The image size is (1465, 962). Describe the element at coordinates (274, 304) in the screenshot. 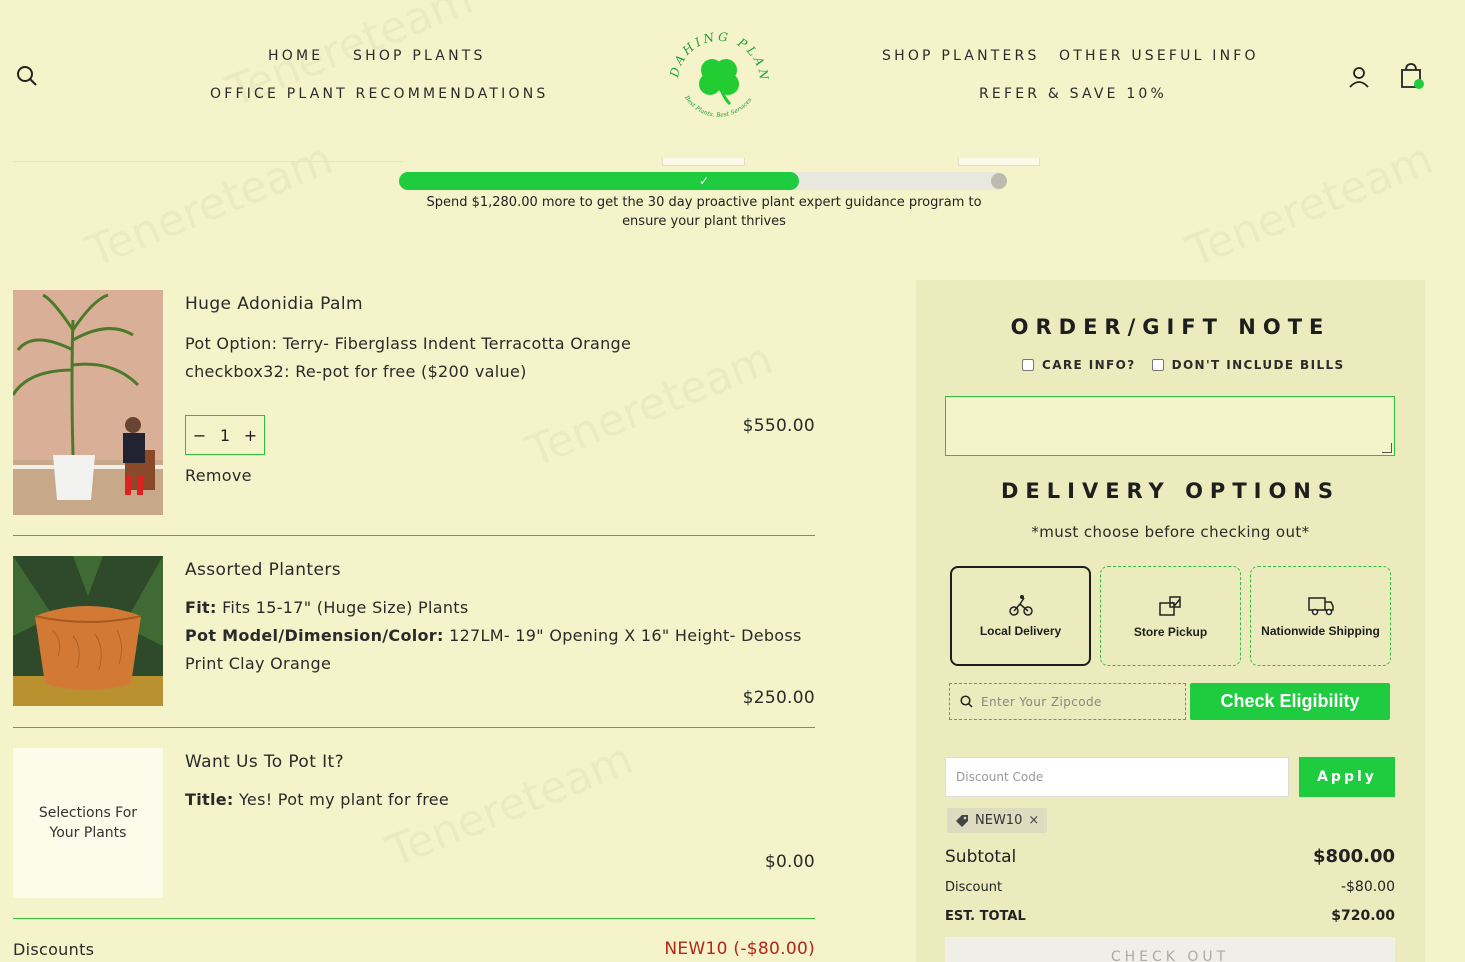

I see `item-title: Huge Adonidia Palm` at that location.